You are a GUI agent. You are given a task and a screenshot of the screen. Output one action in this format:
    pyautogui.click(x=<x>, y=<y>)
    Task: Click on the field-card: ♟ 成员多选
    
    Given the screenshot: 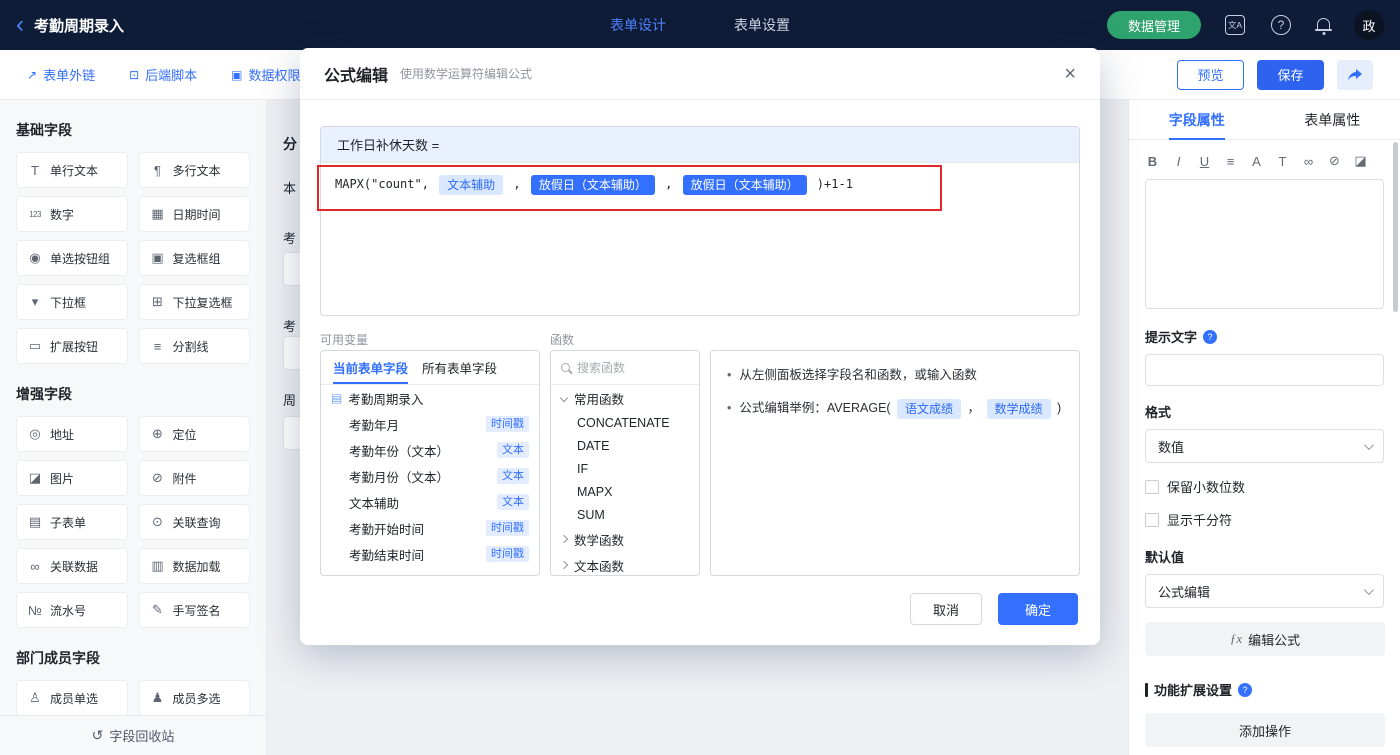 What is the action you would take?
    pyautogui.click(x=194, y=698)
    